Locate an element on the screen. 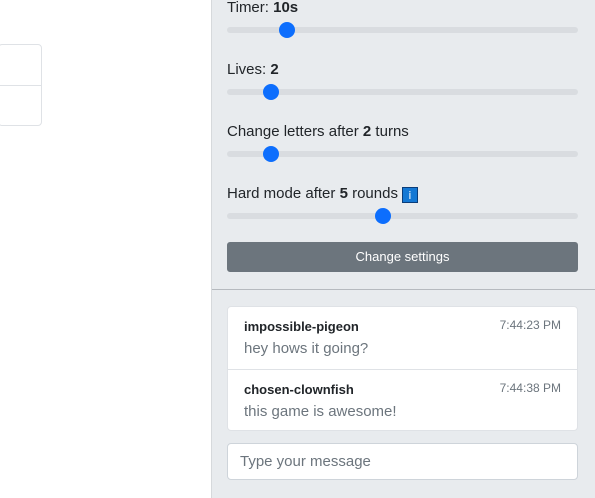 The width and height of the screenshot is (595, 498). change-letters-slider is located at coordinates (402, 154).